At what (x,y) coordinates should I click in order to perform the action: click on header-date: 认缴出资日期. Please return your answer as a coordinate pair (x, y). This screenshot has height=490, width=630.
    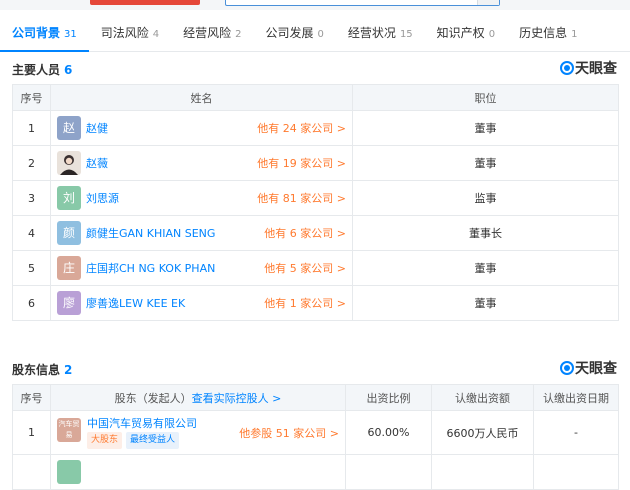
    Looking at the image, I should click on (576, 397).